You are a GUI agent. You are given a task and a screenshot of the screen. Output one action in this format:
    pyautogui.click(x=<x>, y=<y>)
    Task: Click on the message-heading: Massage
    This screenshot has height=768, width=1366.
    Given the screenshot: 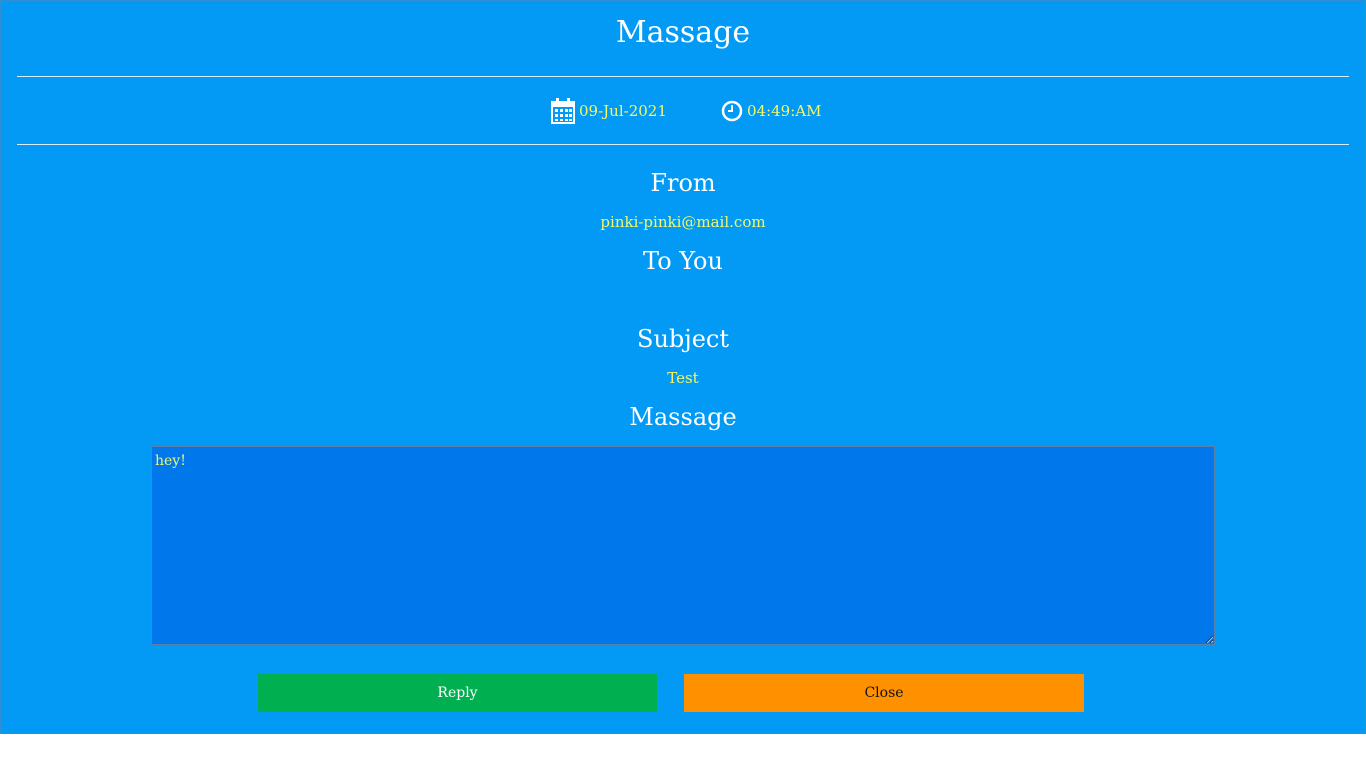 What is the action you would take?
    pyautogui.click(x=683, y=417)
    